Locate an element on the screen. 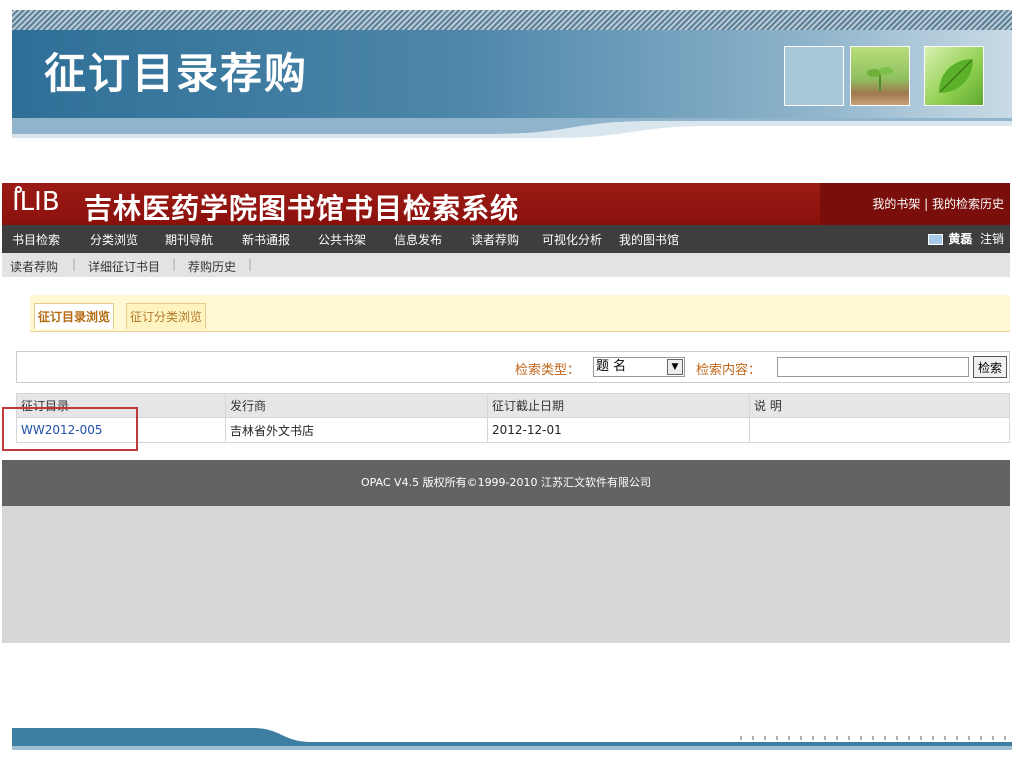  search-input is located at coordinates (873, 367).